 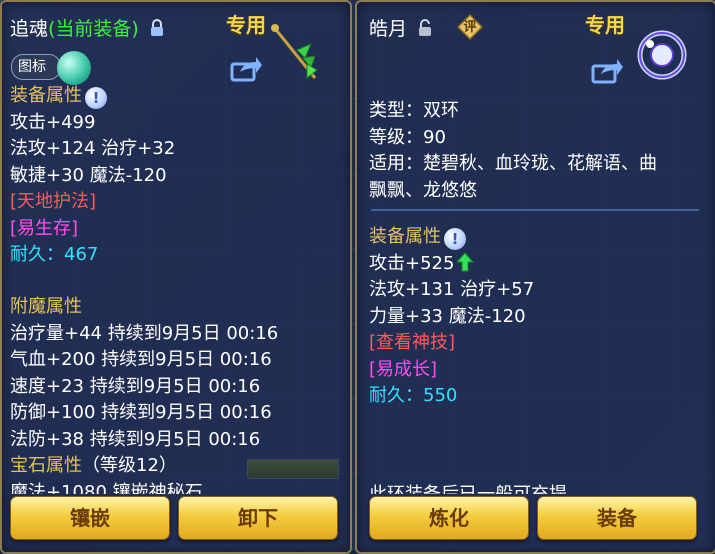 What do you see at coordinates (32, 67) in the screenshot?
I see `icon-toggle-label: 图标` at bounding box center [32, 67].